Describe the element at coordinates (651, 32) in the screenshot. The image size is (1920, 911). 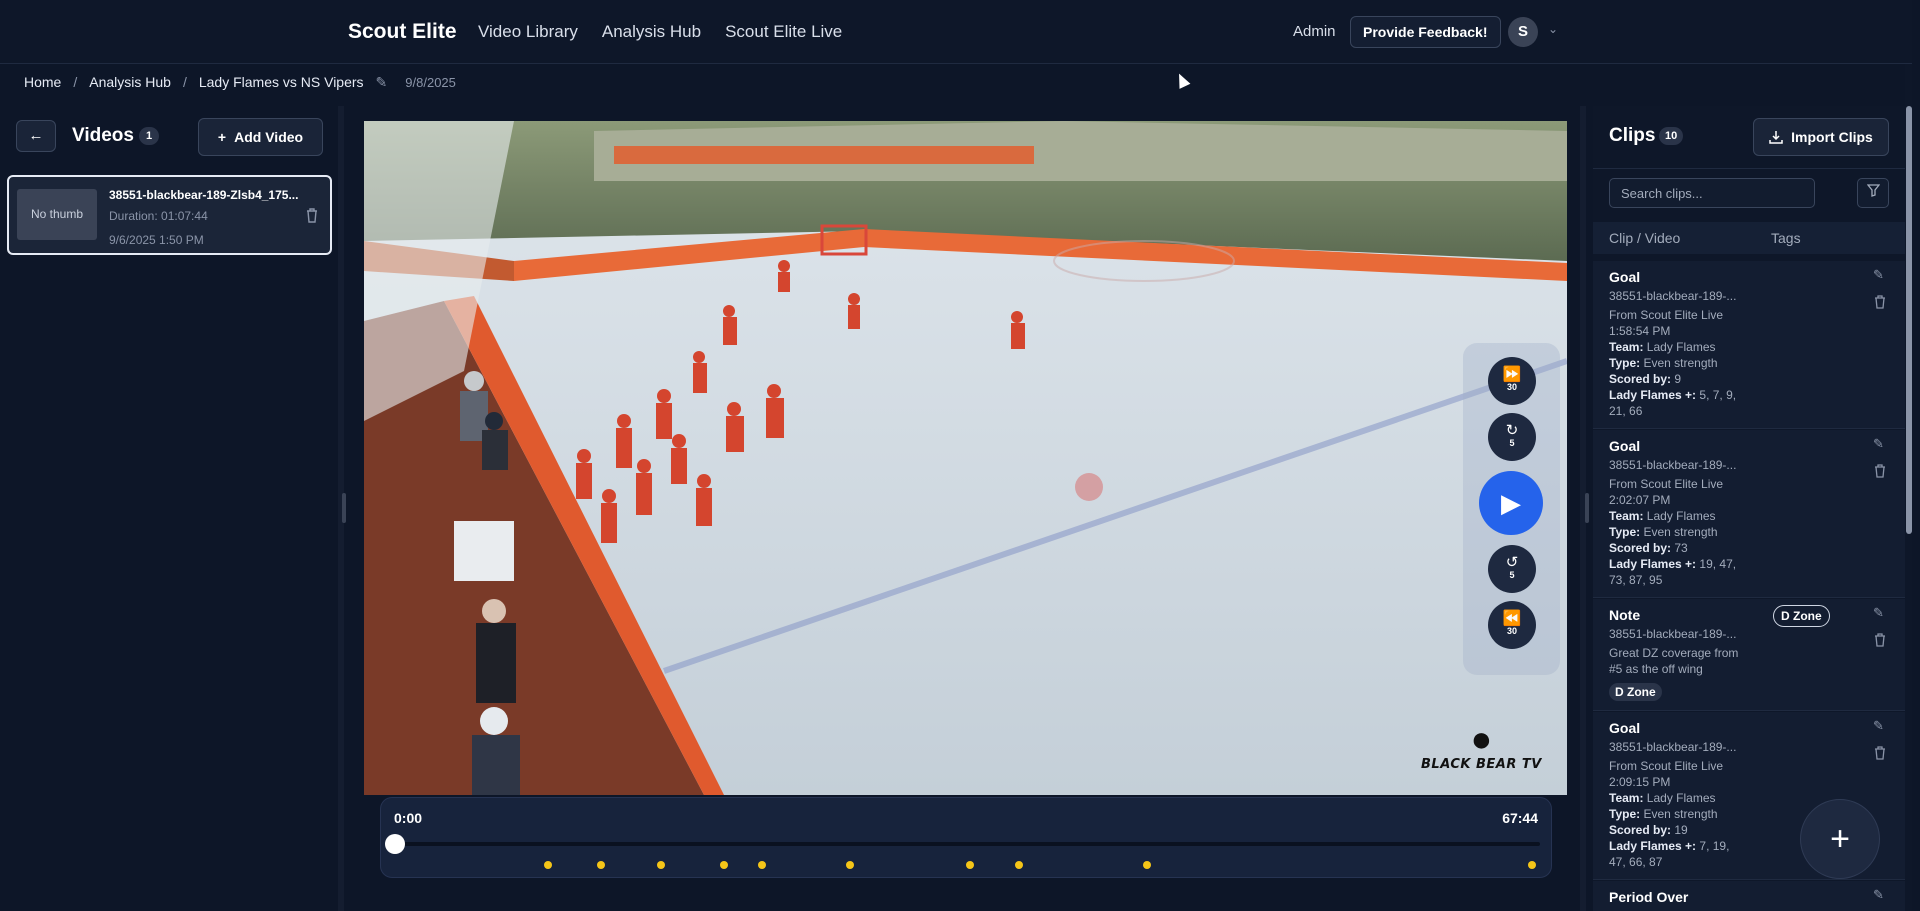
I see `nav-analysis-hub: Analysis Hub` at that location.